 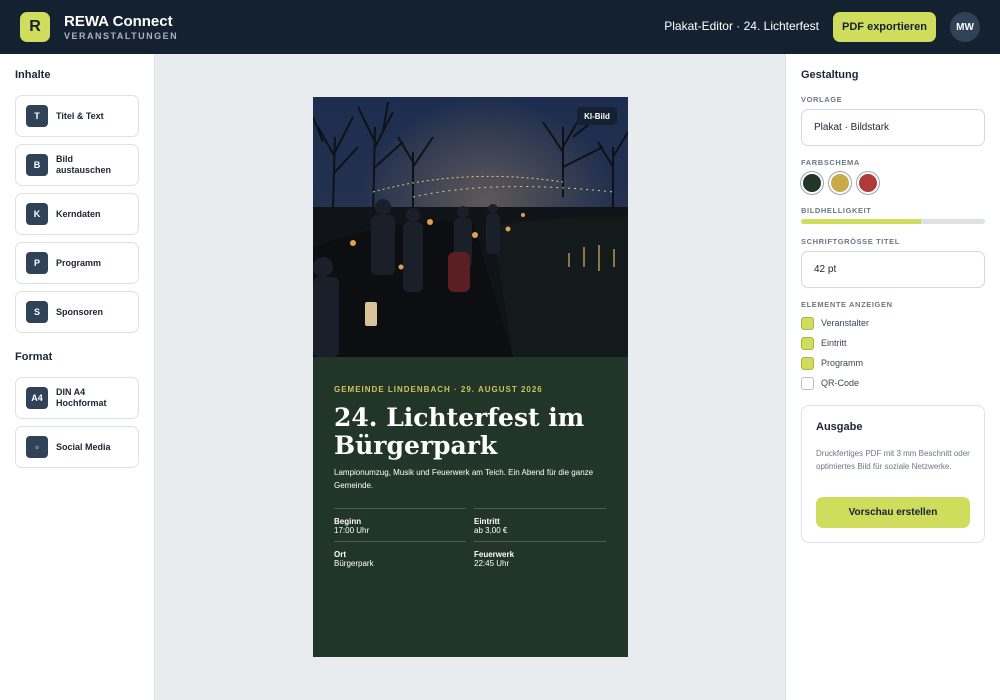 I want to click on export-pdf-button: PDF exportieren, so click(x=884, y=27).